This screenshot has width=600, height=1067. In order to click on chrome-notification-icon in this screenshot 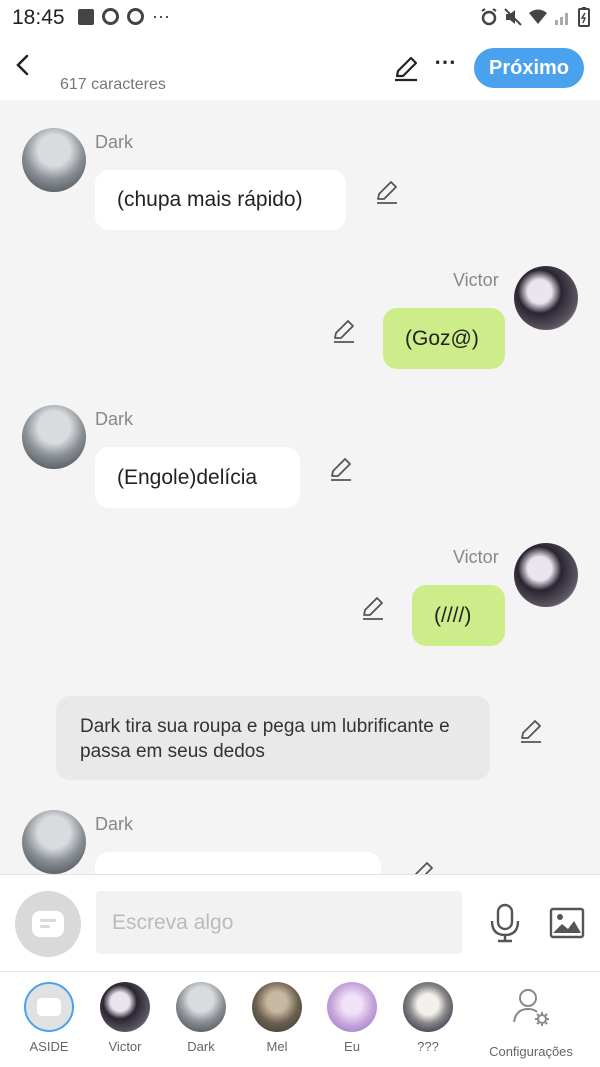, I will do `click(110, 16)`.